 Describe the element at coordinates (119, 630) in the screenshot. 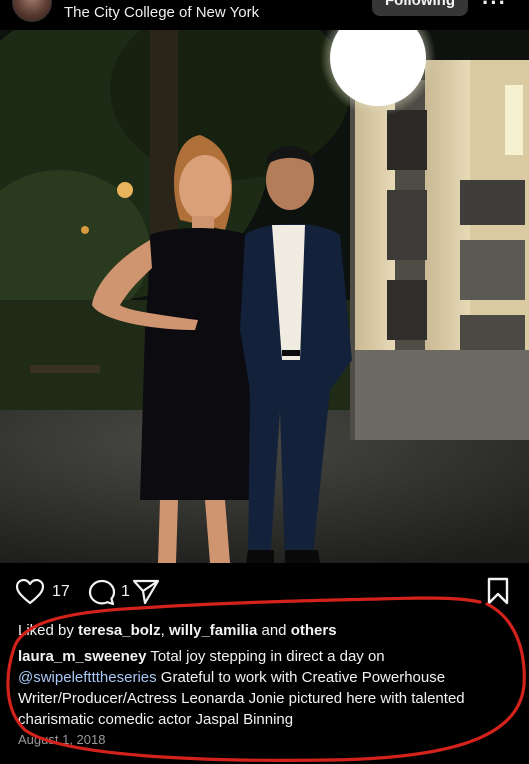

I see `liker-link: teresa_bolz` at that location.